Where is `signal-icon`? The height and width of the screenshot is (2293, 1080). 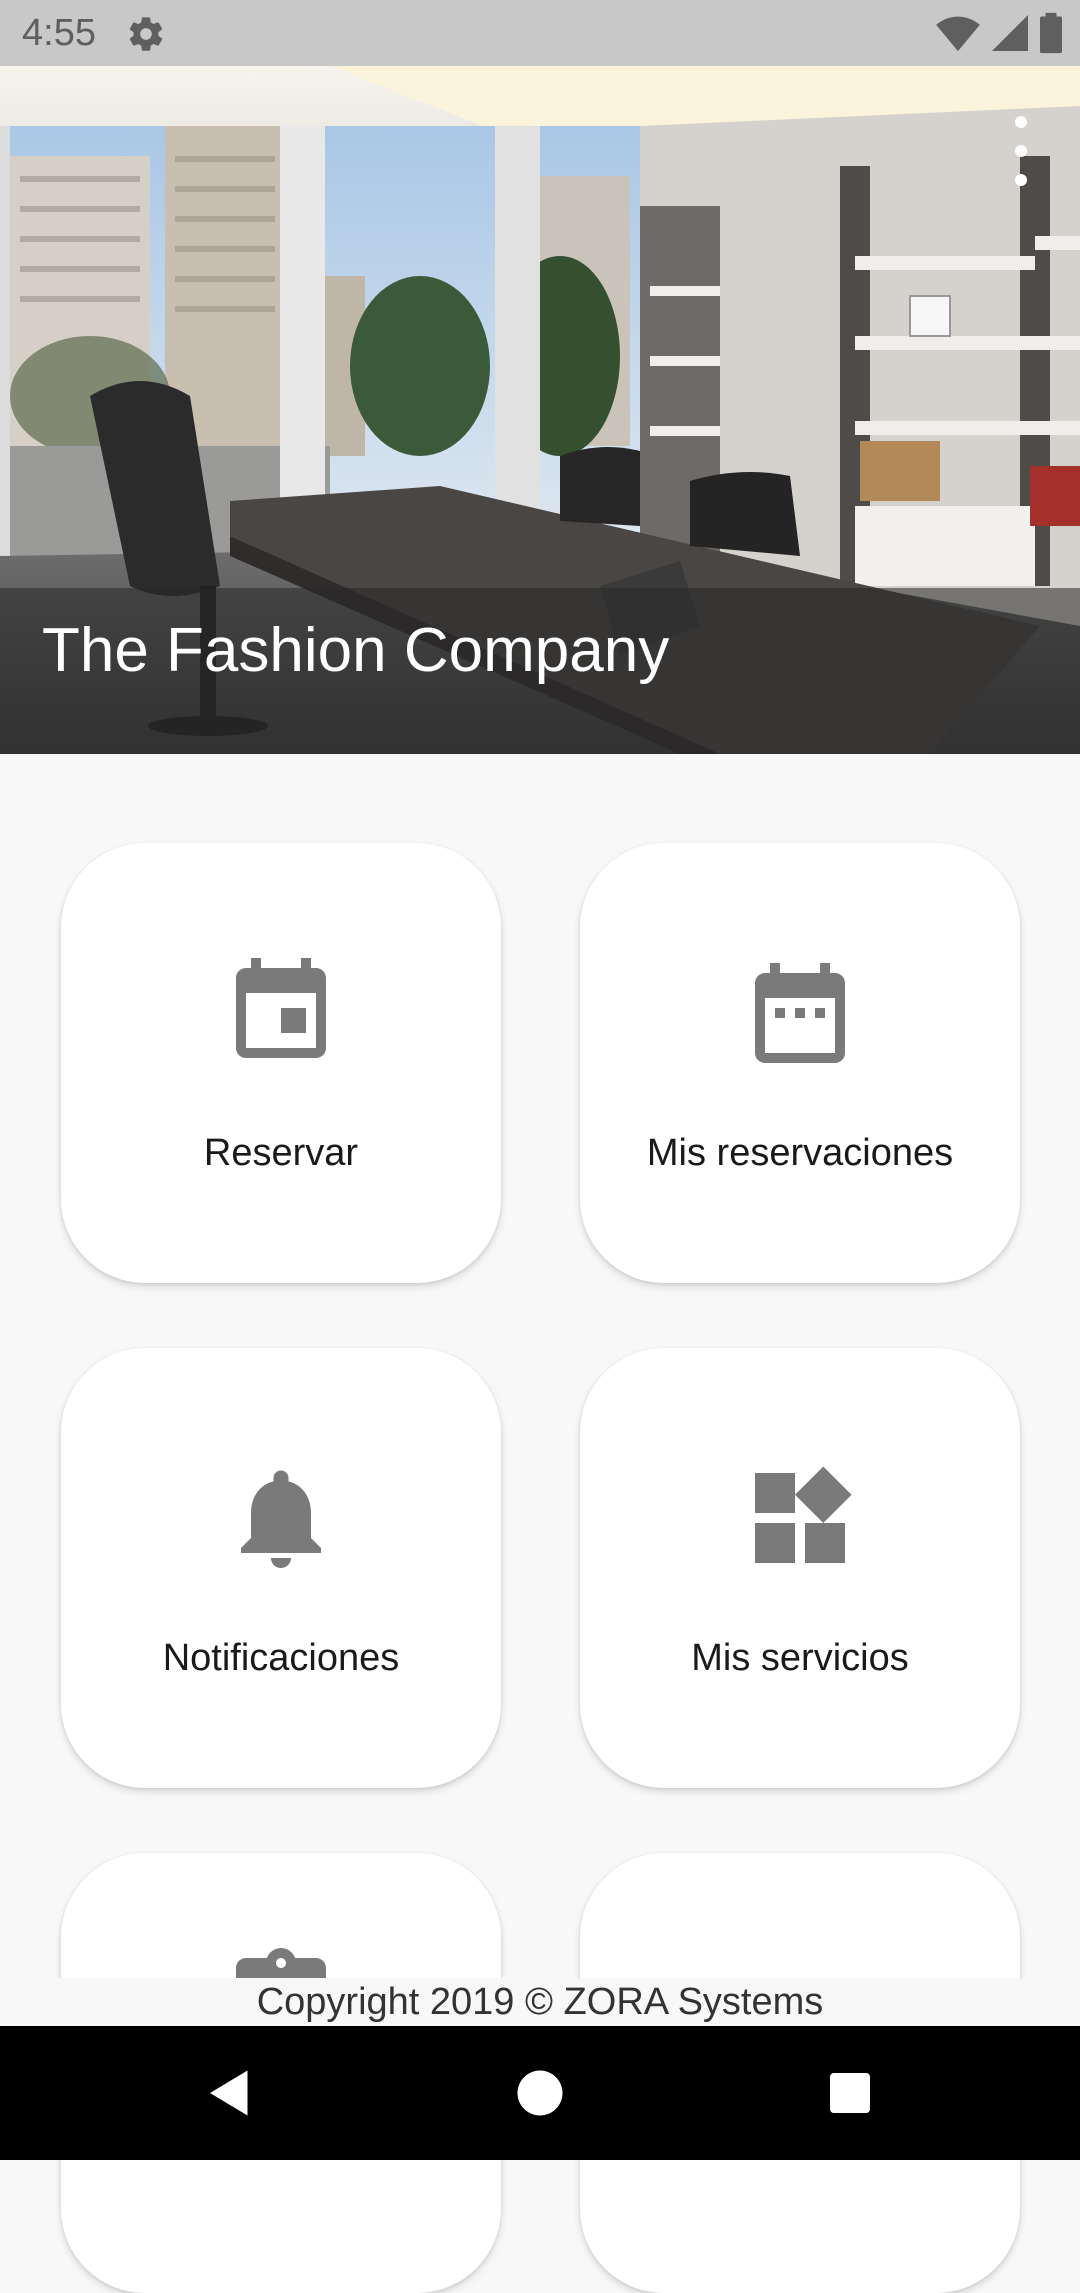 signal-icon is located at coordinates (1010, 33).